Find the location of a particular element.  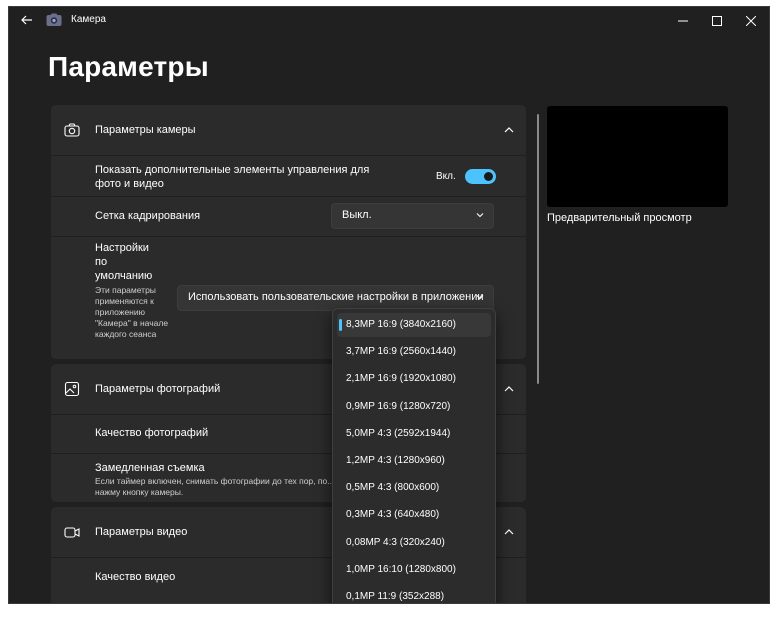

show-controls-toggle is located at coordinates (480, 176).